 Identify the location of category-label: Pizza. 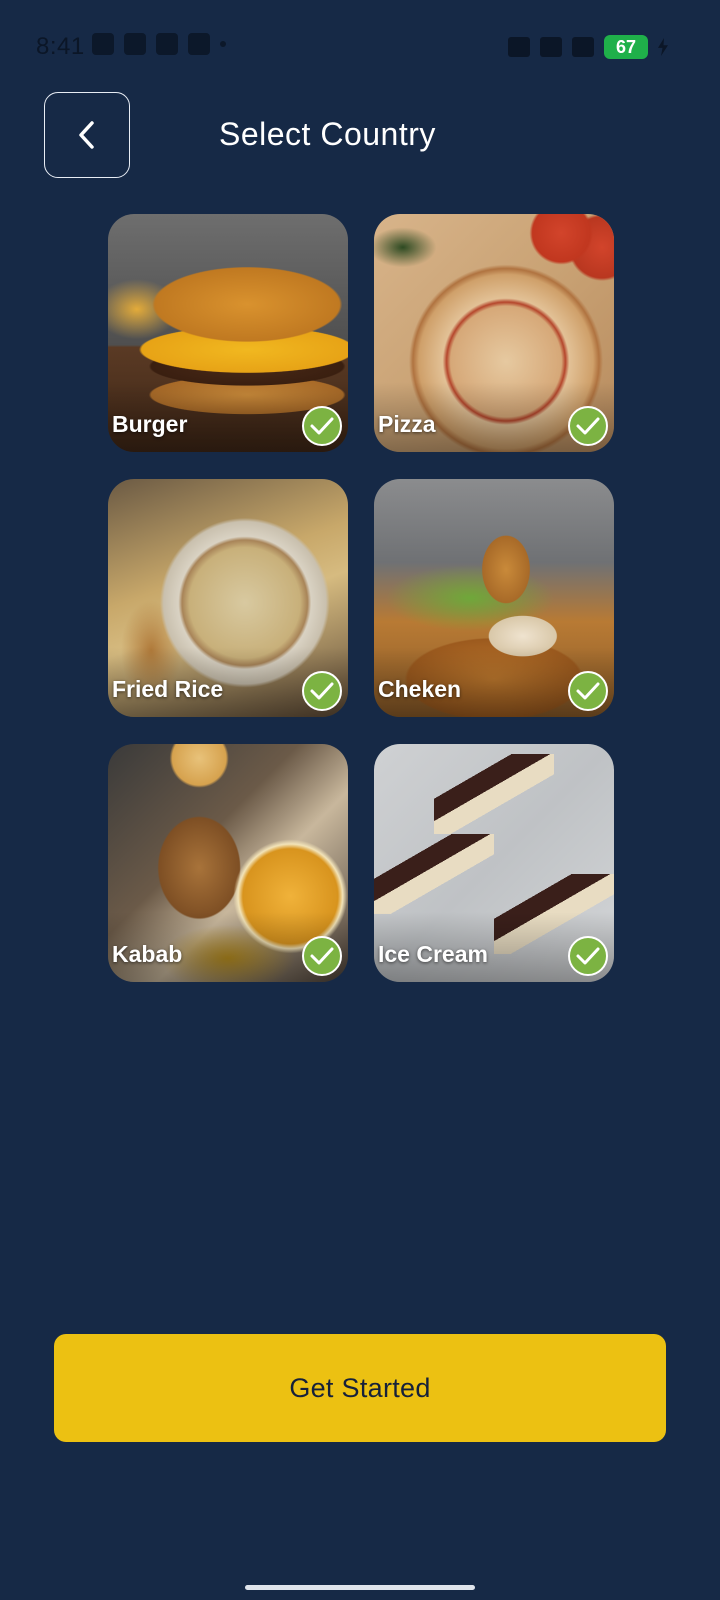
(407, 424).